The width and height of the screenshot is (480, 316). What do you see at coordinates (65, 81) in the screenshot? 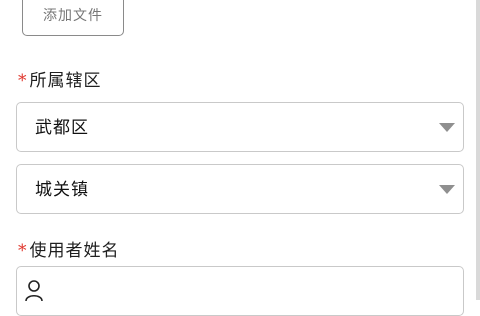
I see `district-label-text: 所属辖区` at bounding box center [65, 81].